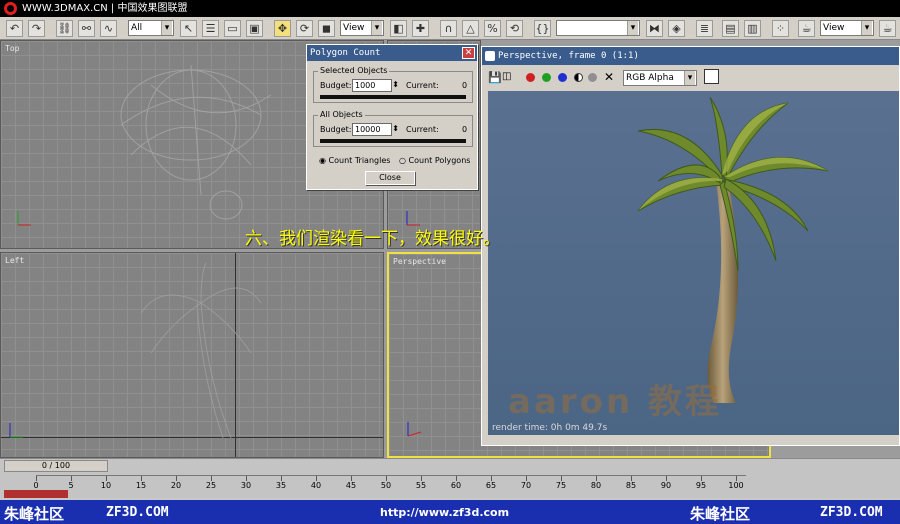 The height and width of the screenshot is (524, 900). Describe the element at coordinates (468, 53) in the screenshot. I see `close-icon: ✕` at that location.